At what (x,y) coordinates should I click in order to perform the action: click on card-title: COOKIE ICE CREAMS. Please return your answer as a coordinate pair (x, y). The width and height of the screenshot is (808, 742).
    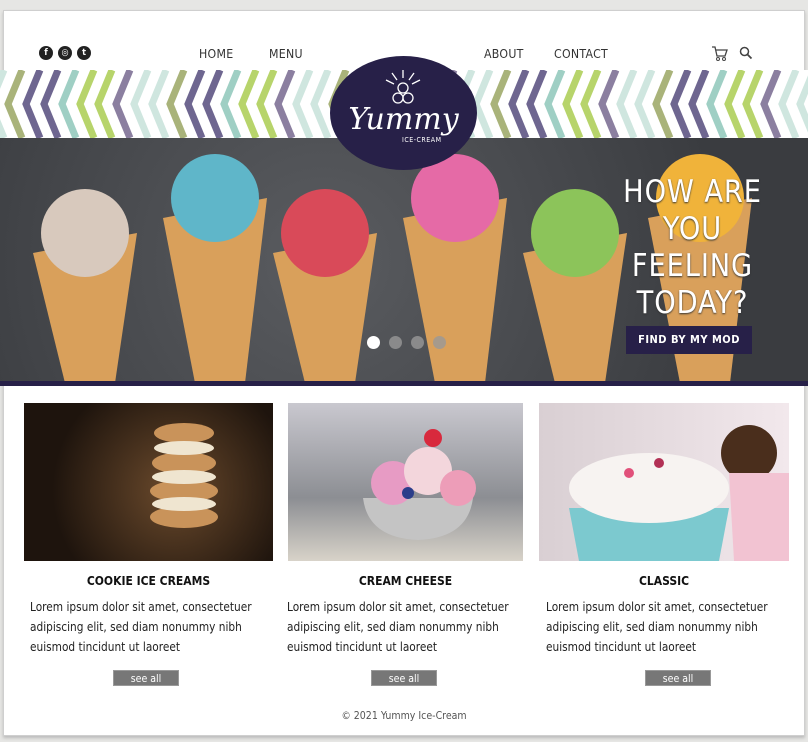
    Looking at the image, I should click on (148, 581).